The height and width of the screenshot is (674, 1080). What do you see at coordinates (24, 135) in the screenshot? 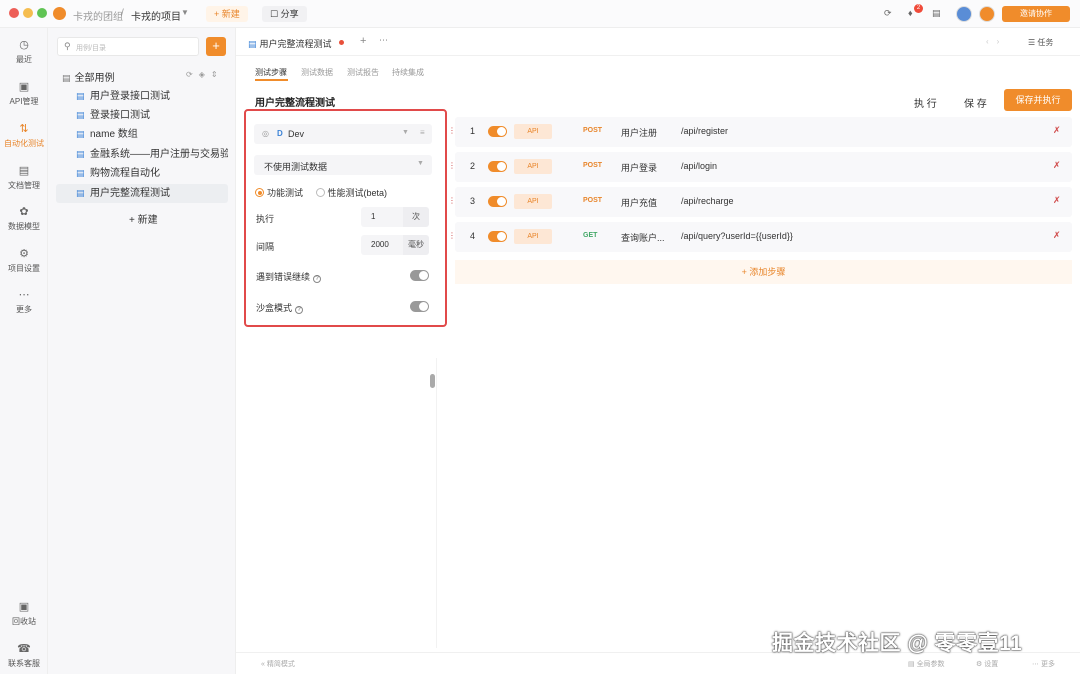
I see `nav-automation: ⇅ 自动化测试` at bounding box center [24, 135].